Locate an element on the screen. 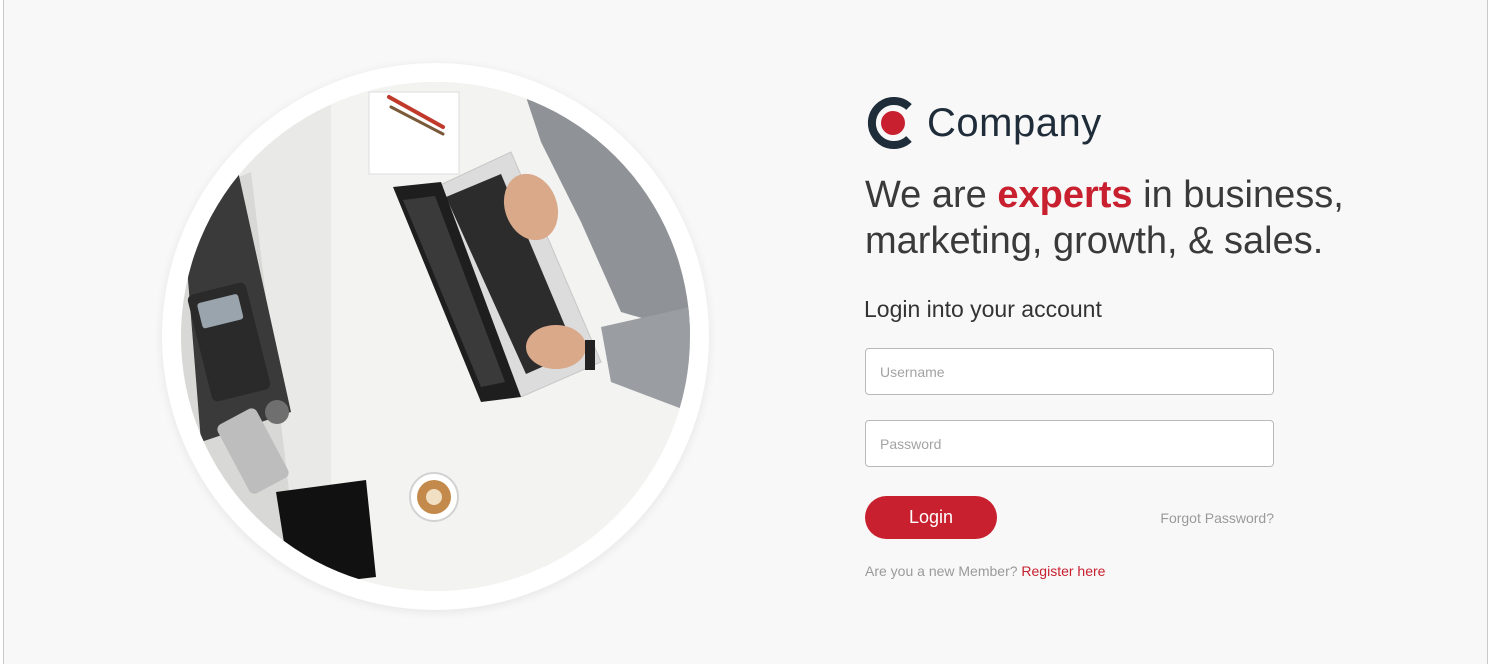 The height and width of the screenshot is (664, 1491). login-title: Login into your account is located at coordinates (983, 309).